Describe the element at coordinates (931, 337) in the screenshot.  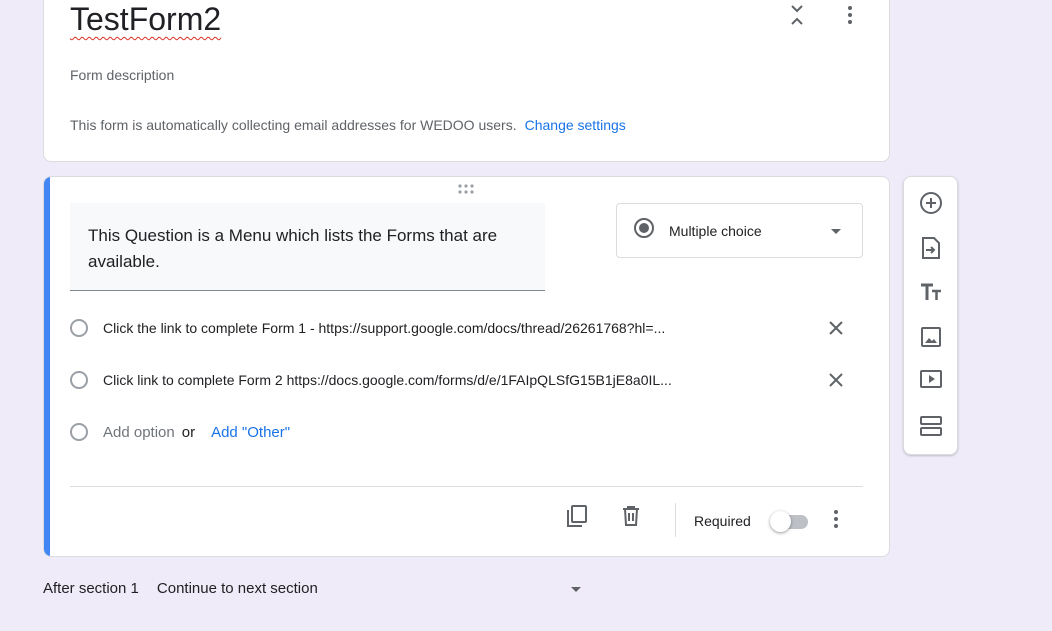
I see `add-image-icon` at that location.